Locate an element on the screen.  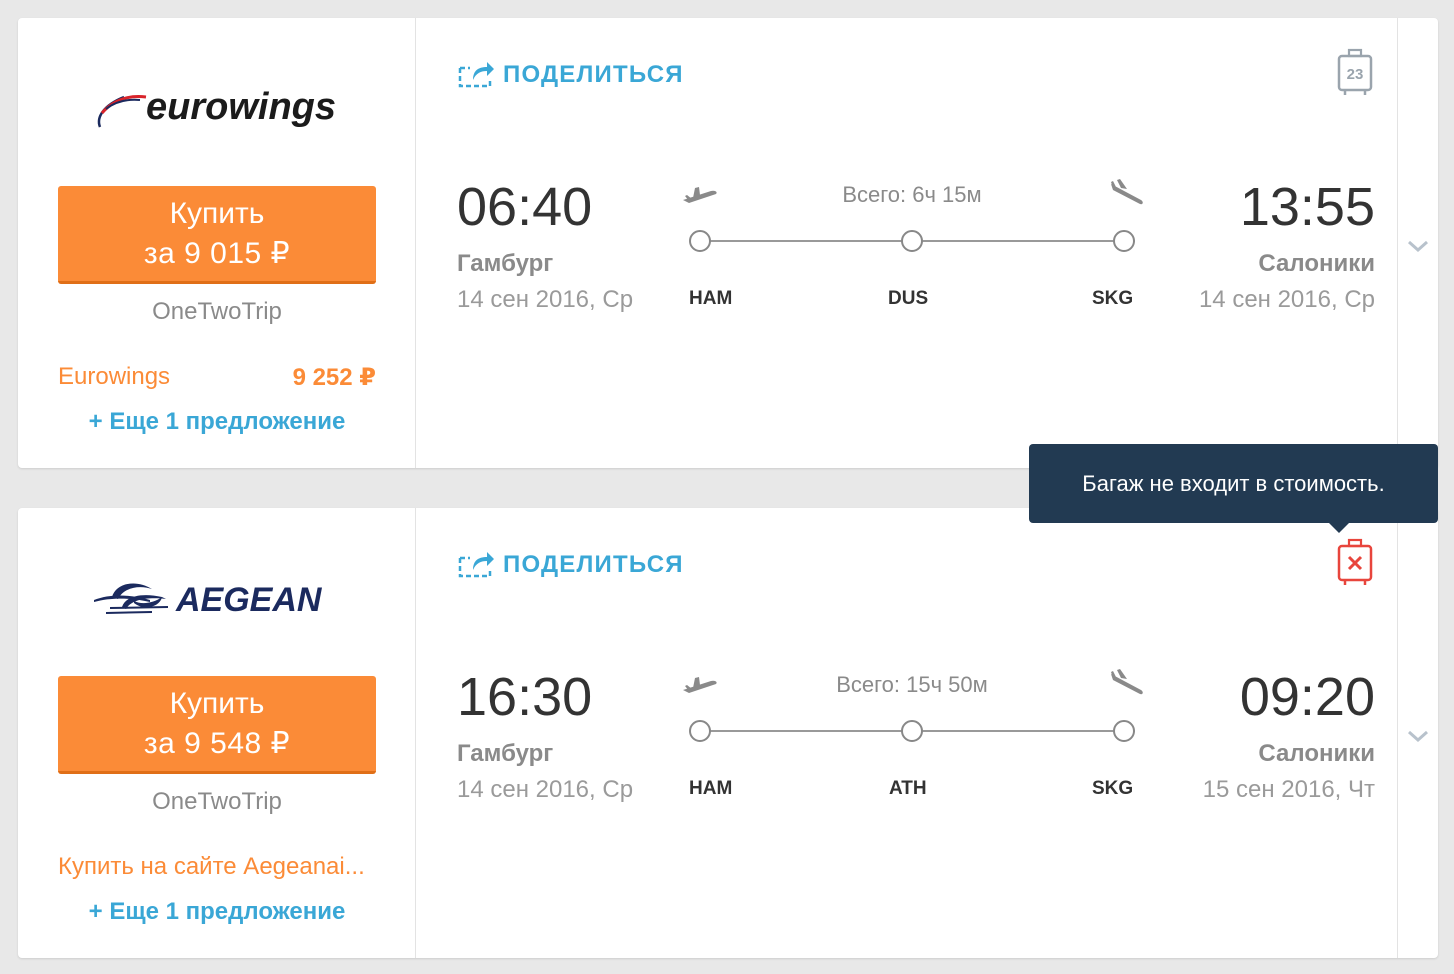
total-duration: Всего: 15ч 50м is located at coordinates (912, 684).